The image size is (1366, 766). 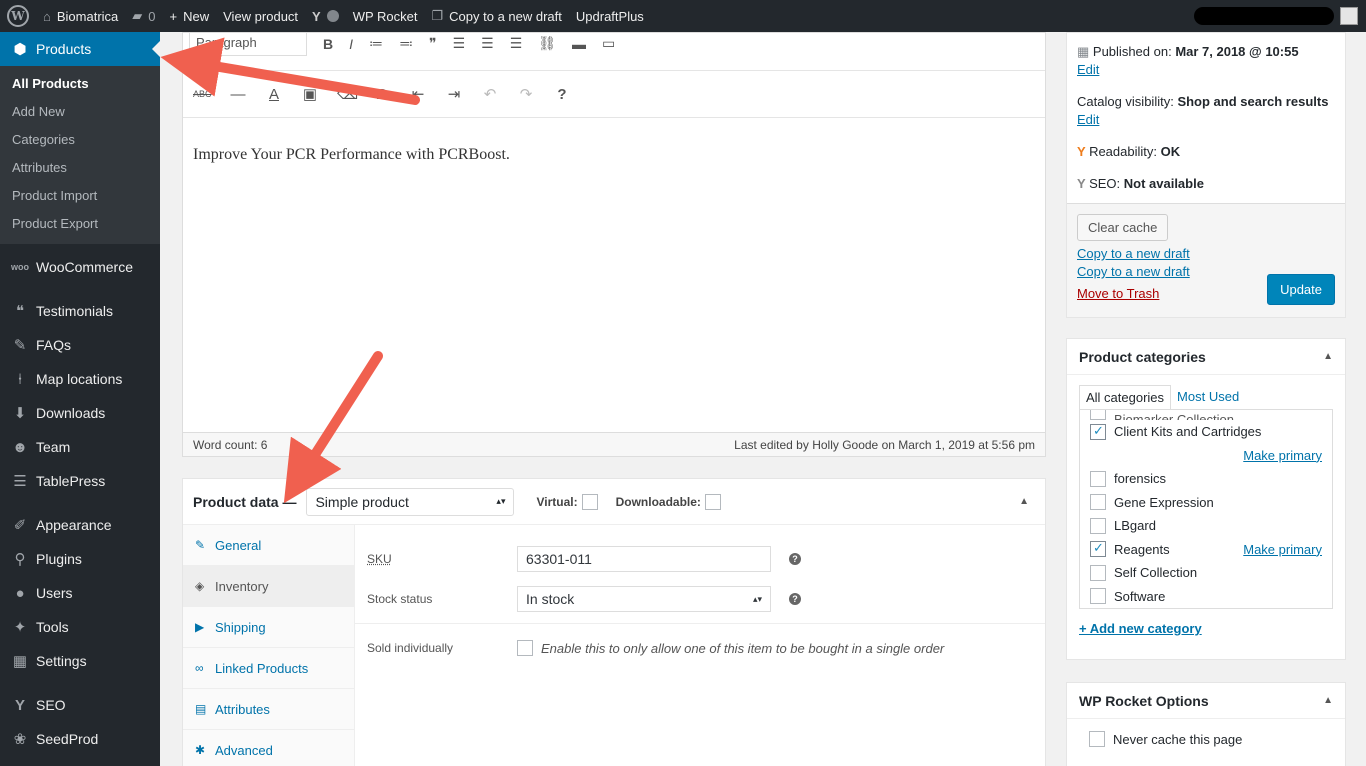 What do you see at coordinates (328, 44) in the screenshot?
I see `bold-icon: B` at bounding box center [328, 44].